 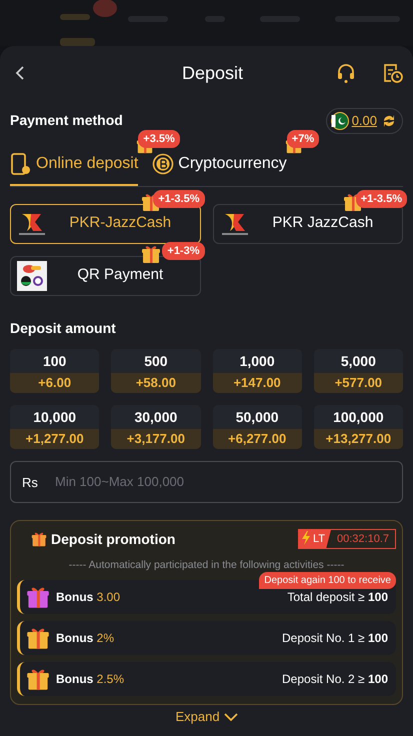 I want to click on payment-option: PKR JazzCash, so click(x=307, y=224).